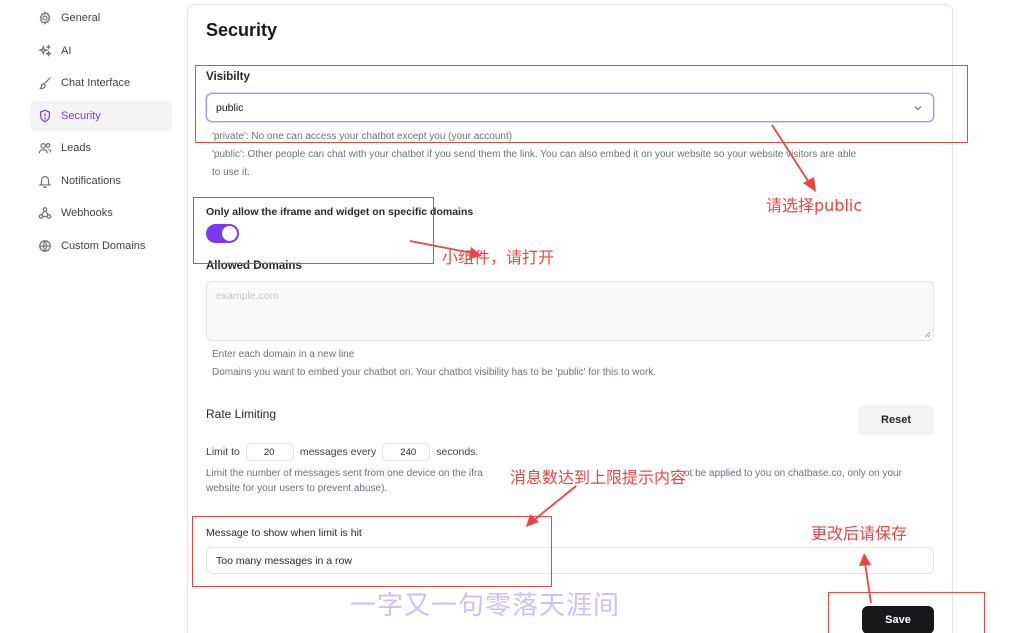  I want to click on sidebar-item-label: AI, so click(66, 50).